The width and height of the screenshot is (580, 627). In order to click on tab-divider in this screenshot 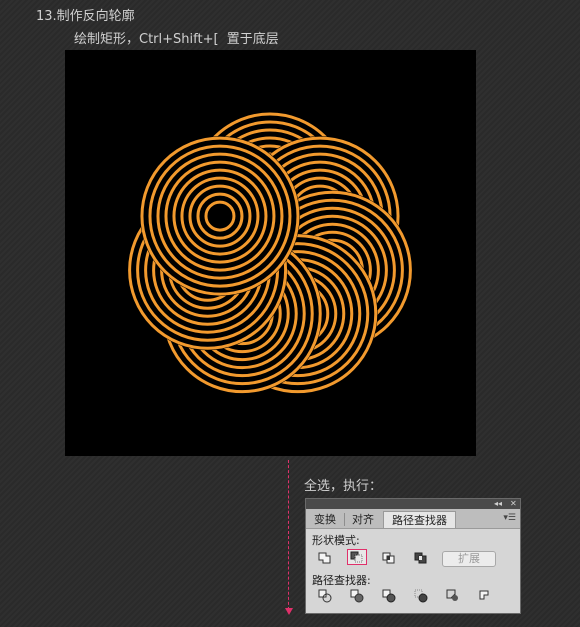, I will do `click(344, 519)`.